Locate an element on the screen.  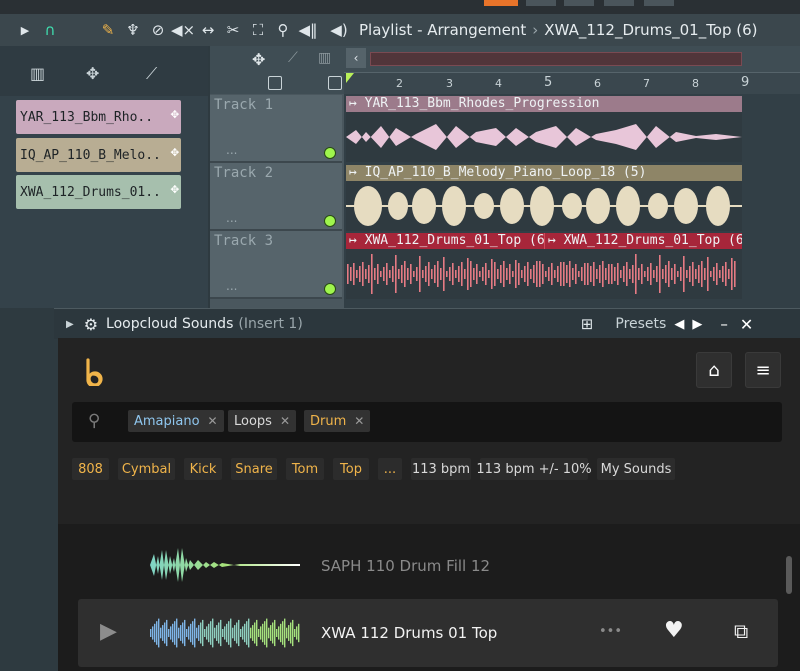
preset-prev-icon: ◀ is located at coordinates (679, 324).